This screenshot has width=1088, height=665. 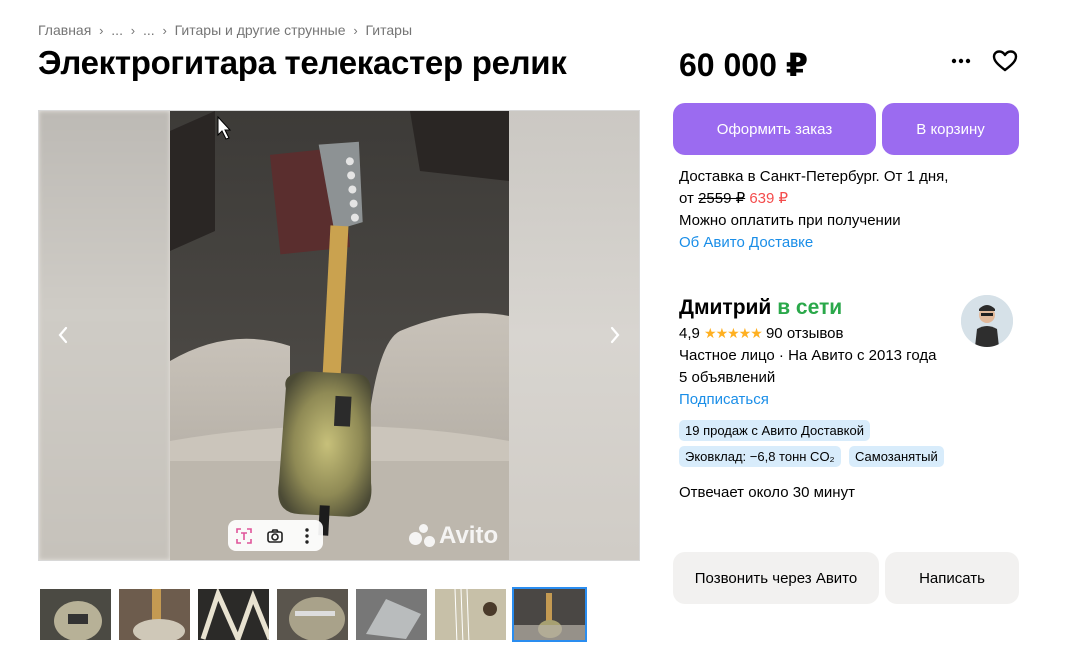 I want to click on watermark-text: Avito, so click(x=469, y=535).